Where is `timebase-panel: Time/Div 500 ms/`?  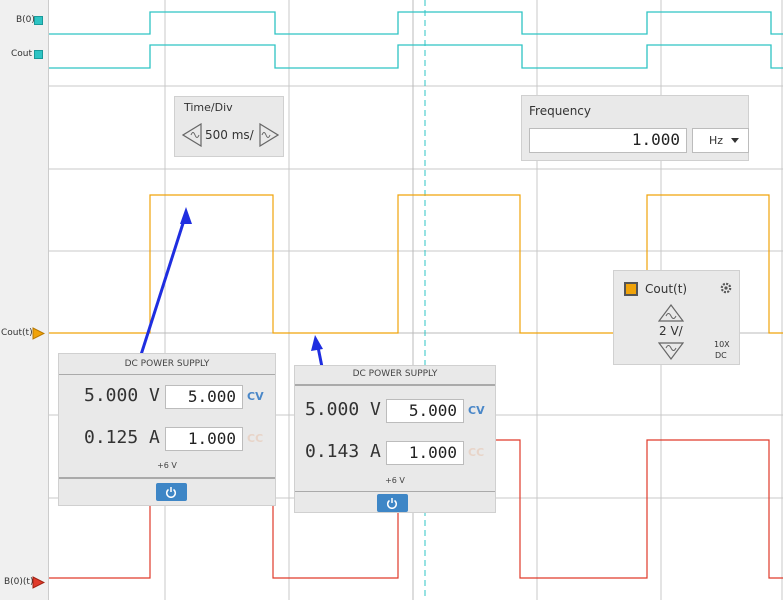 timebase-panel: Time/Div 500 ms/ is located at coordinates (229, 126).